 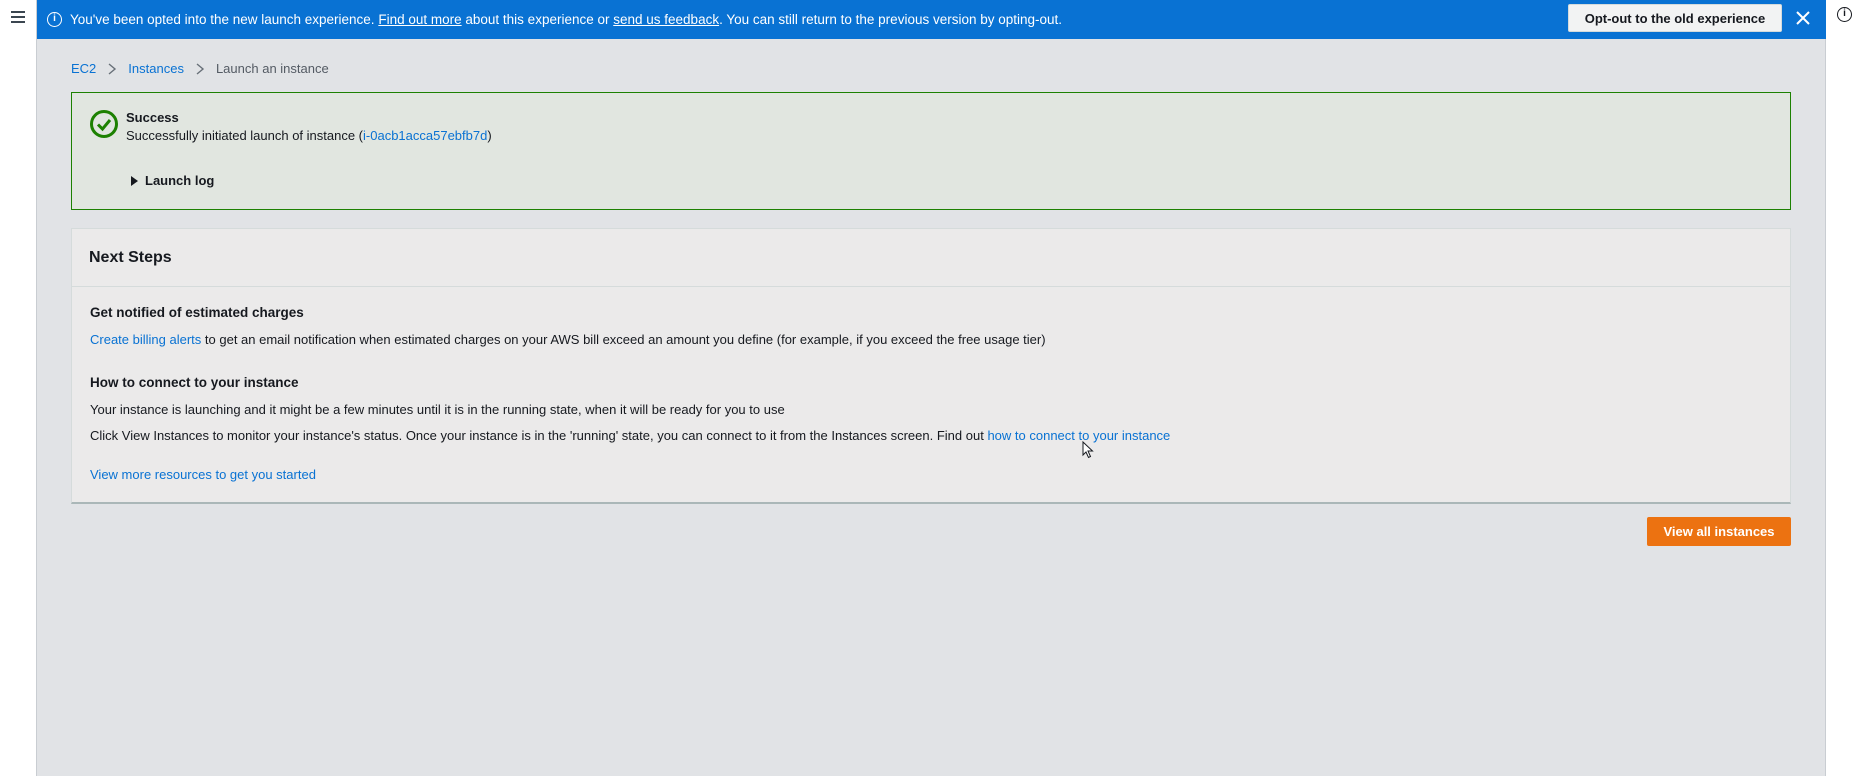 What do you see at coordinates (203, 474) in the screenshot?
I see `view-more-resources-link: View more resources to get you started` at bounding box center [203, 474].